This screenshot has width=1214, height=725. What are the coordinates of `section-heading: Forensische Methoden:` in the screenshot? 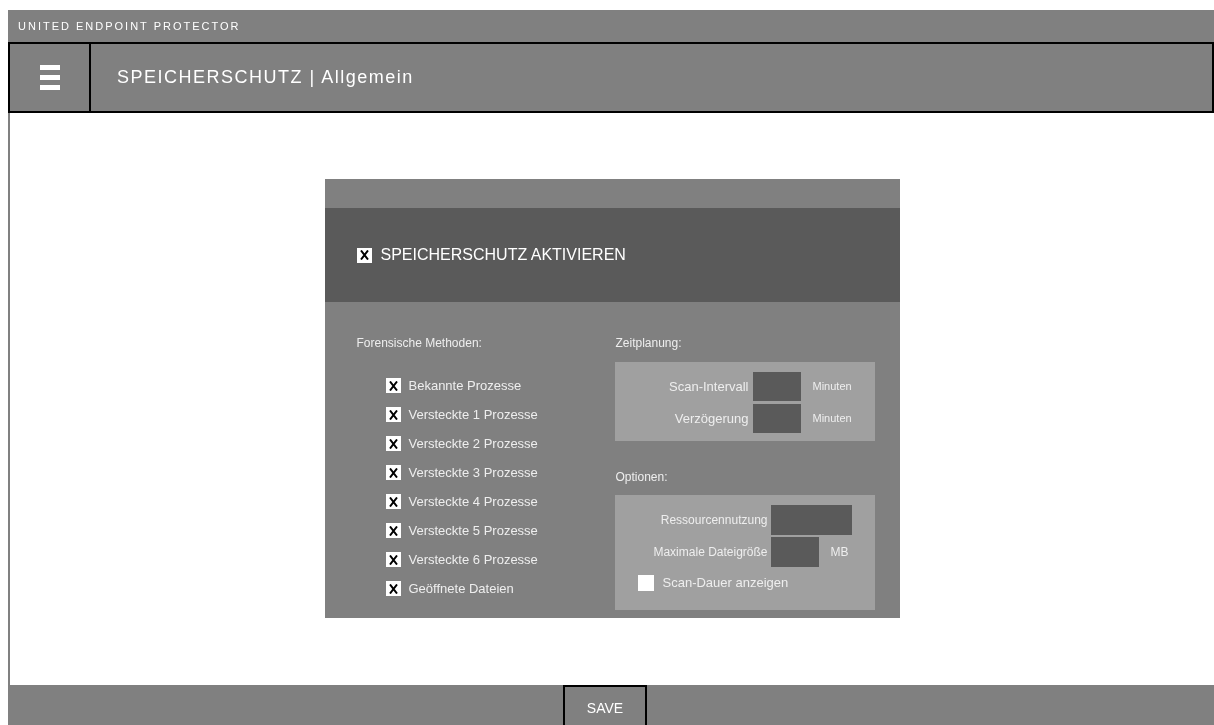 It's located at (419, 342).